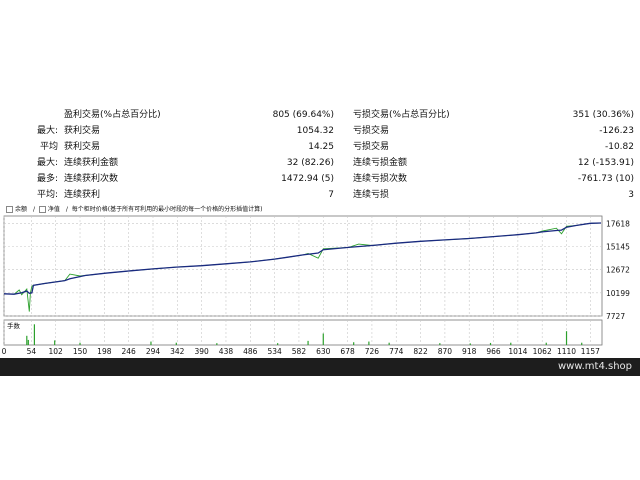  Describe the element at coordinates (307, 179) in the screenshot. I see `stats-left-value: 1472.94 (5)` at that location.